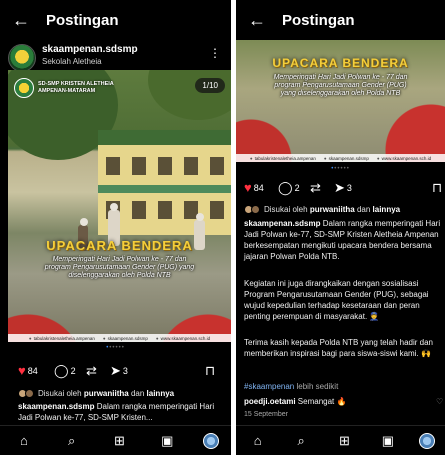  Describe the element at coordinates (266, 414) in the screenshot. I see `post-date: 15 September` at that location.